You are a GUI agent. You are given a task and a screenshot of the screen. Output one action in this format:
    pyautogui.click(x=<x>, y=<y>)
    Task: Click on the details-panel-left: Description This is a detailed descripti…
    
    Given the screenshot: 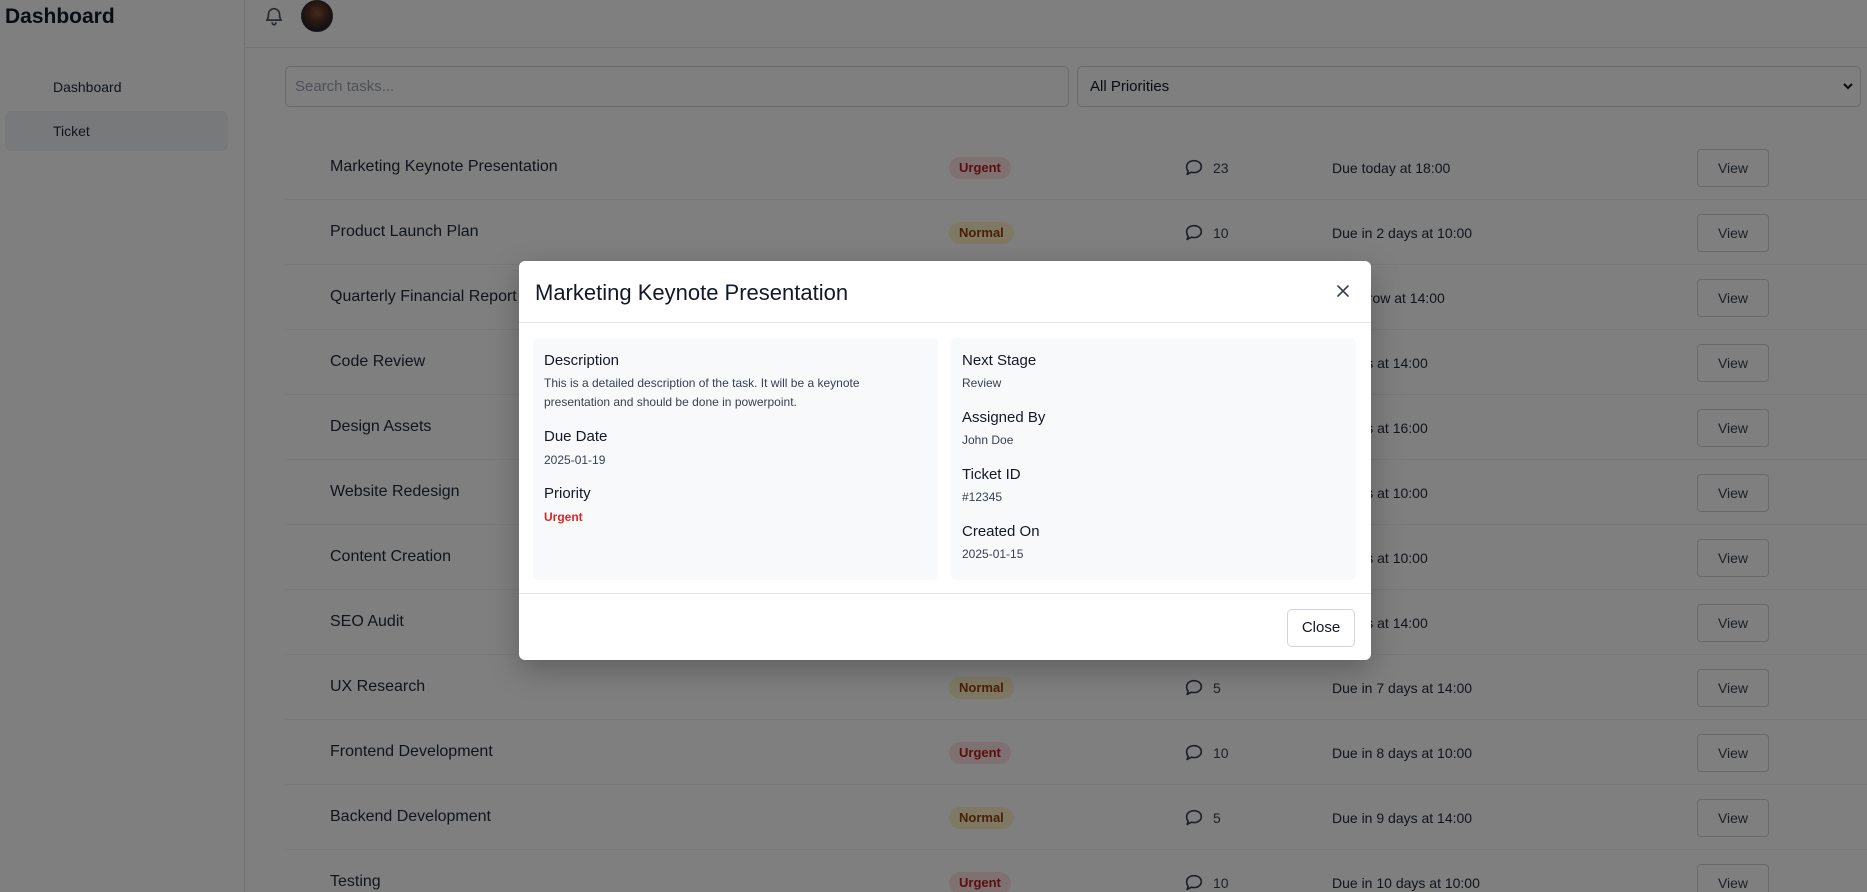 What is the action you would take?
    pyautogui.click(x=735, y=459)
    